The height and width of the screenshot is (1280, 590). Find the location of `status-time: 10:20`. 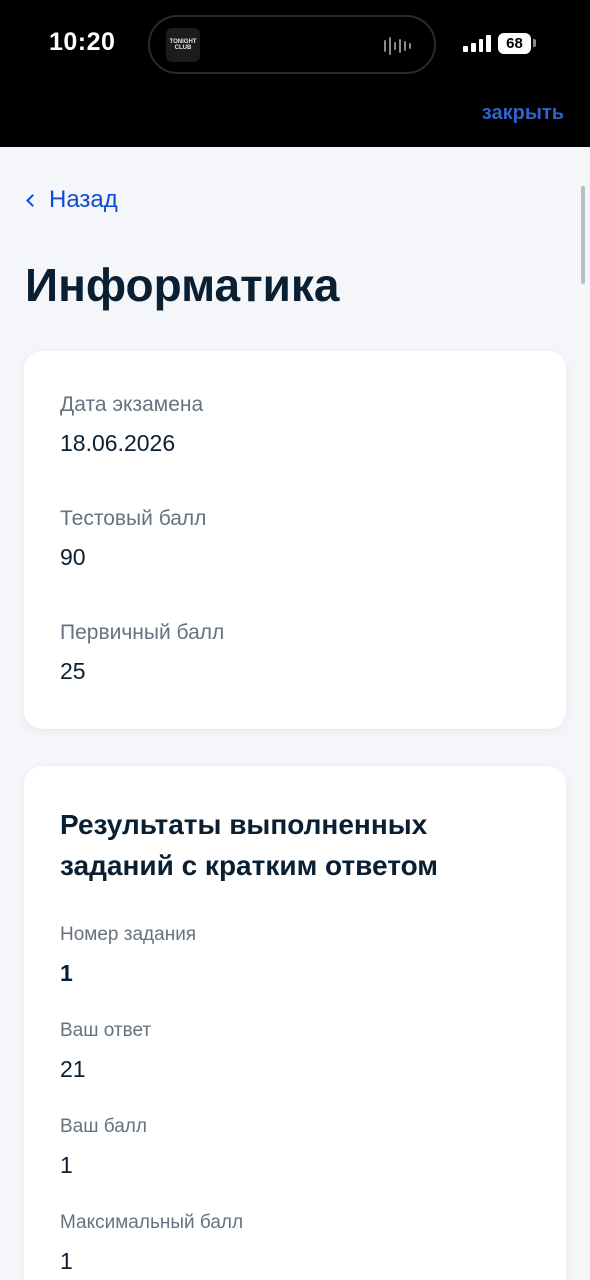

status-time: 10:20 is located at coordinates (82, 42).